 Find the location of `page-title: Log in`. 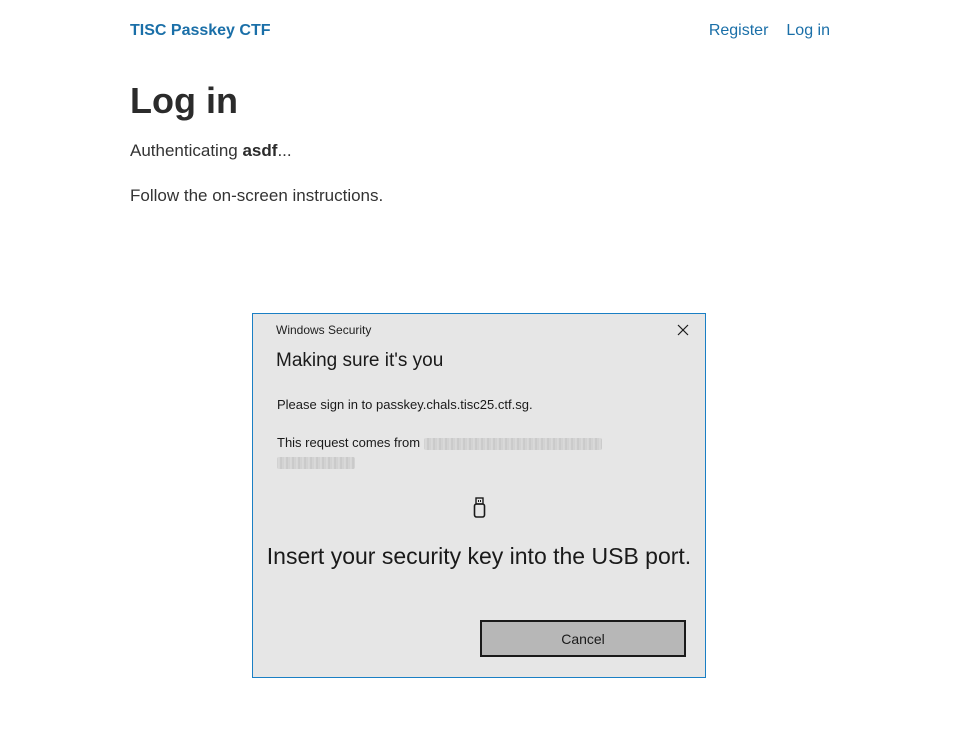

page-title: Log in is located at coordinates (184, 100).